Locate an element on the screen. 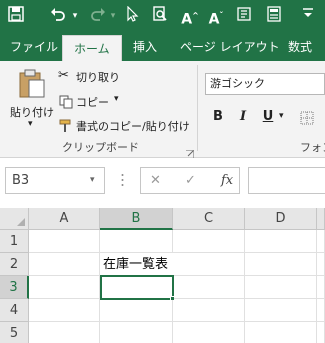  paste-button: 貼り付け ▾ is located at coordinates (31, 99).